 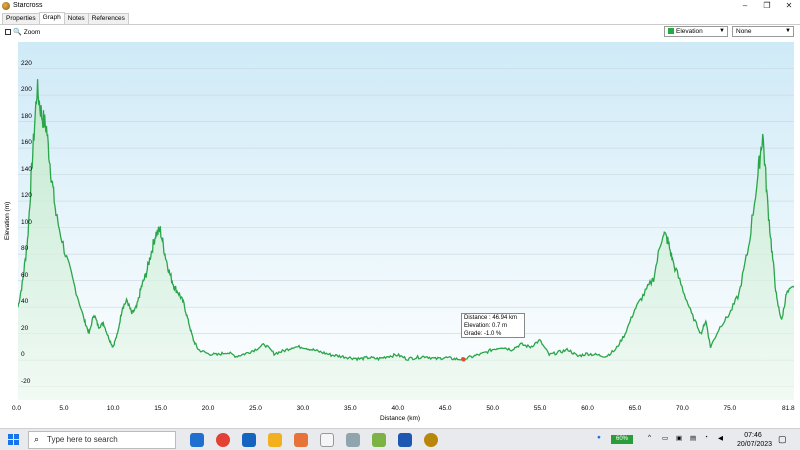 I want to click on app-icon-orange, so click(x=301, y=440).